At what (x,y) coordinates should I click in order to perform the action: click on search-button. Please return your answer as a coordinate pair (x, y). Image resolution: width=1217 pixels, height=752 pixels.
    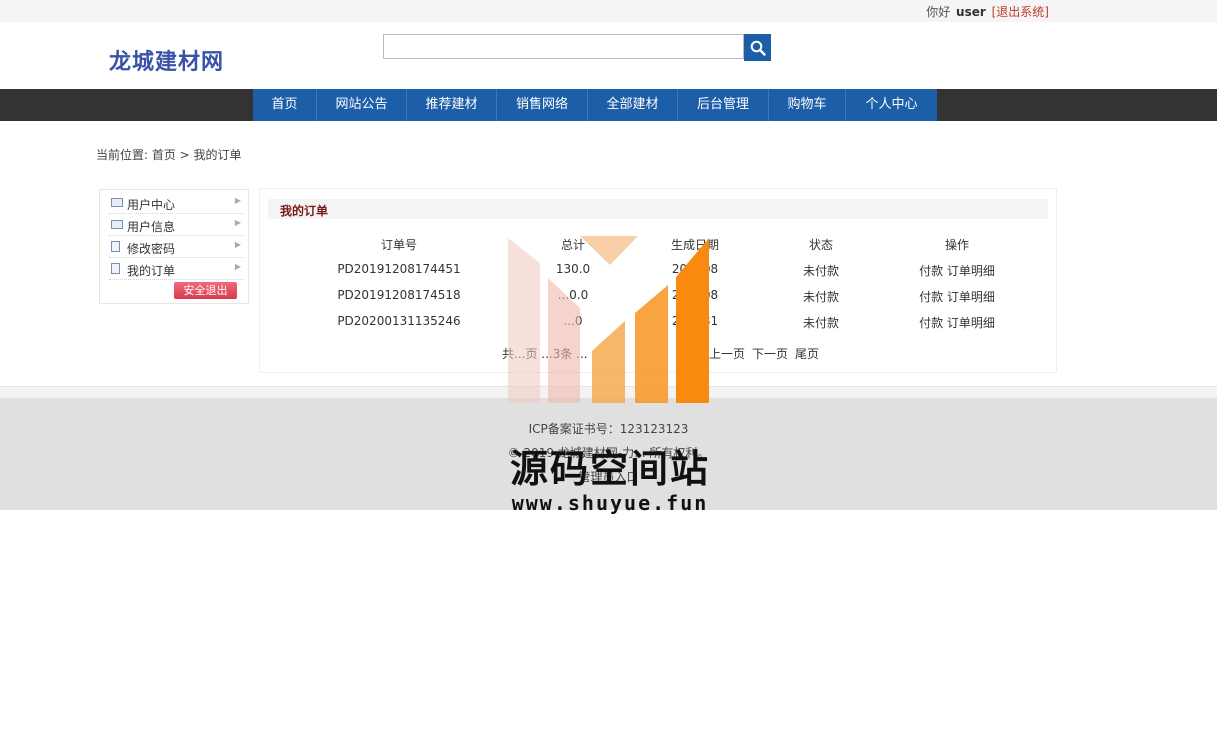
    Looking at the image, I should click on (757, 47).